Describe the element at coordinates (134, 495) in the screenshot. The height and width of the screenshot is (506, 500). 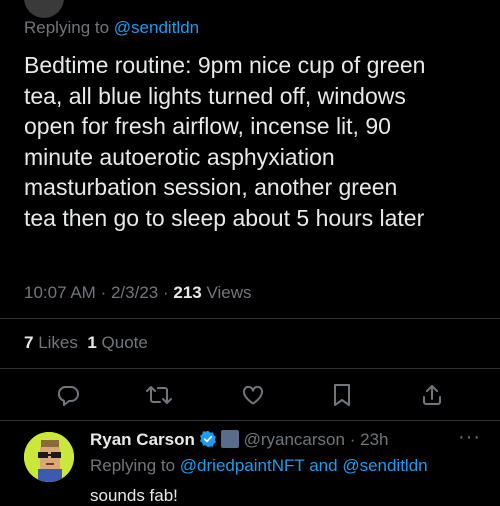
I see `reply-text: sounds fab!` at that location.